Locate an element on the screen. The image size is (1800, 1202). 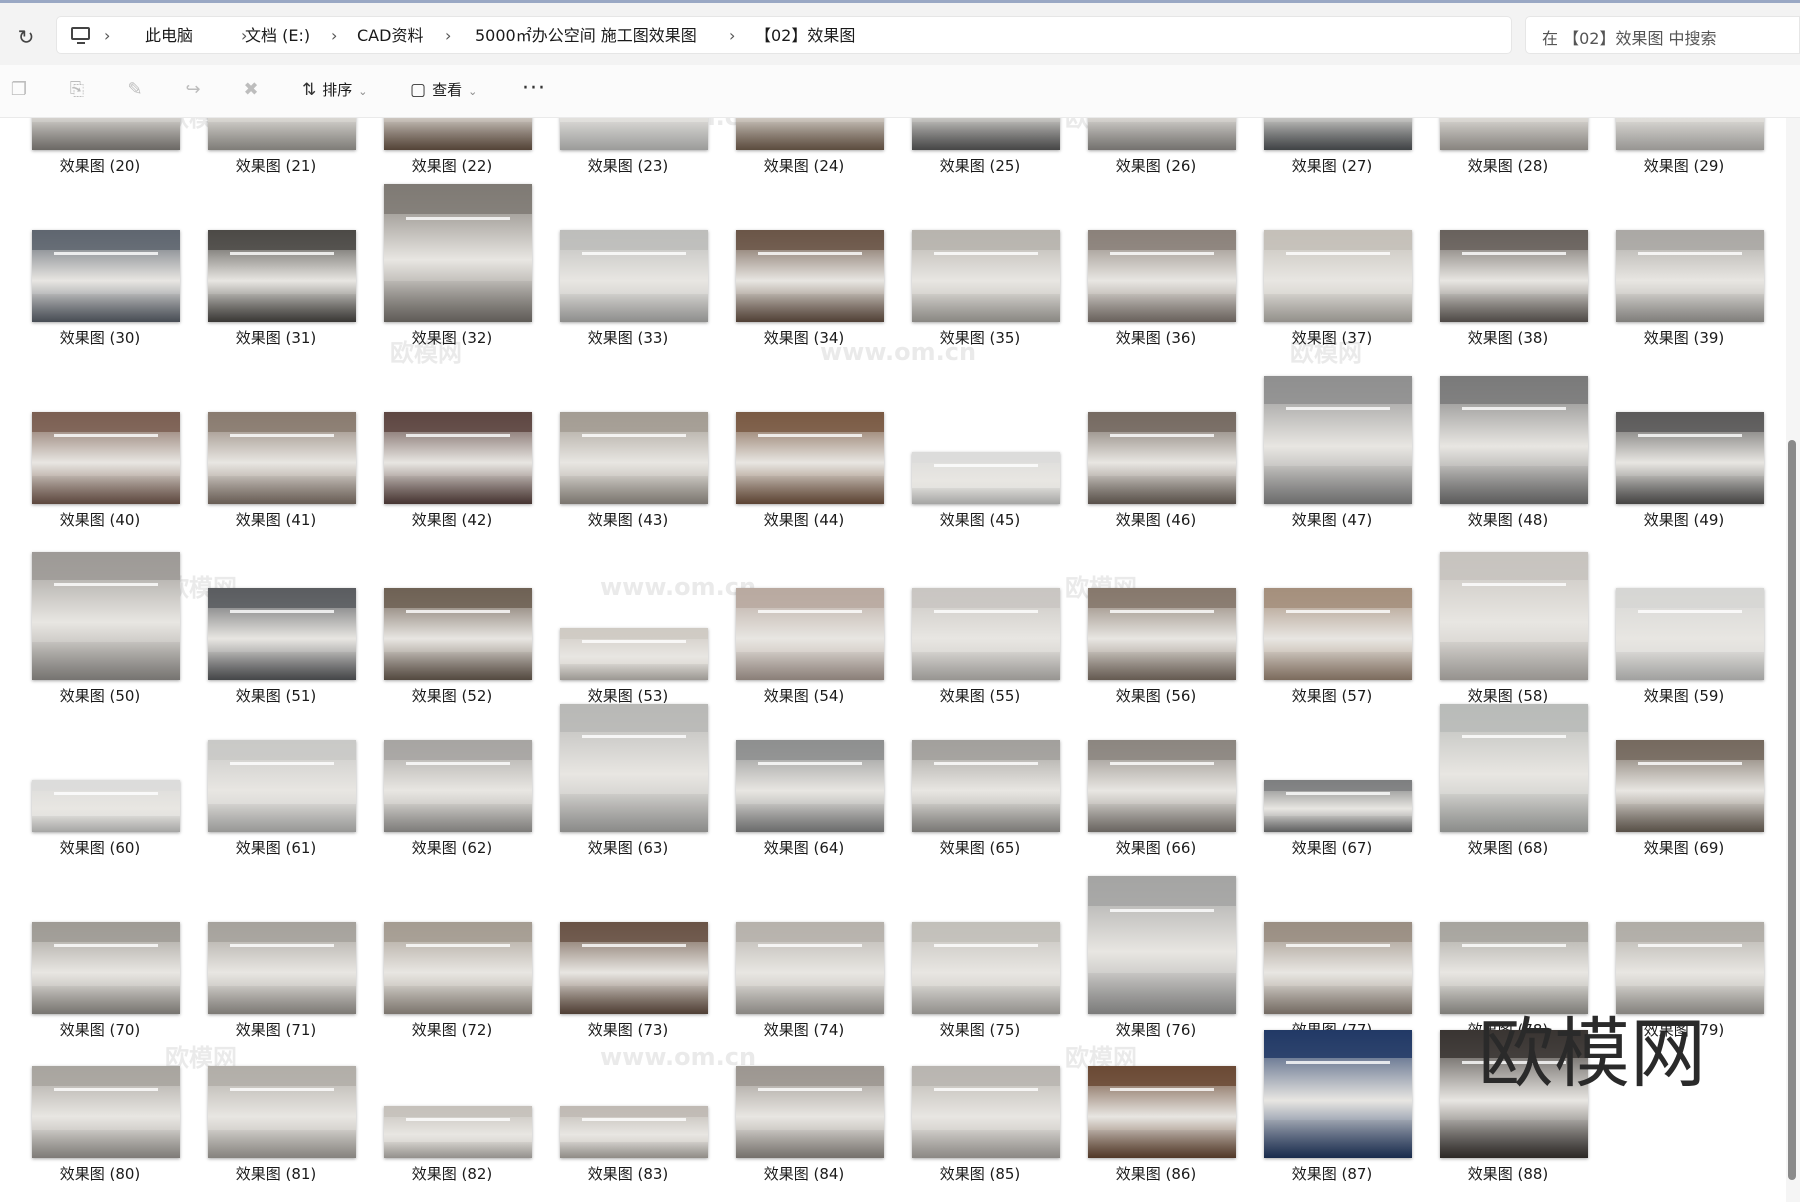
rename-icon: ✎ is located at coordinates (135, 90).